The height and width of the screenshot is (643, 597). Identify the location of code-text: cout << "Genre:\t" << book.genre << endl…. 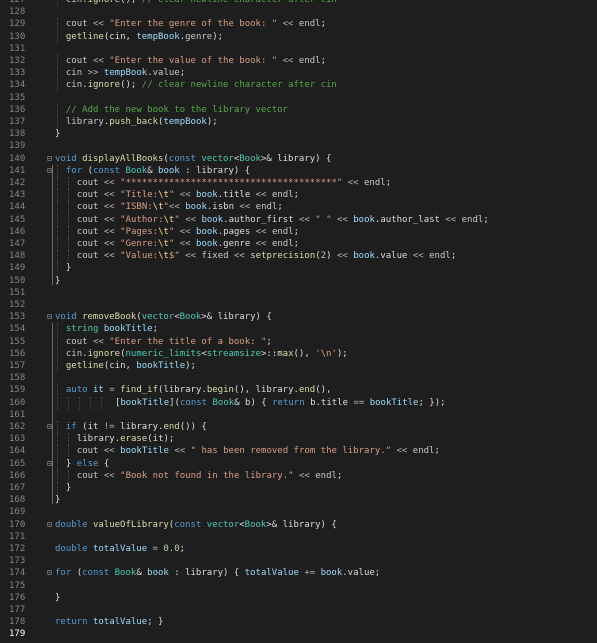
(188, 244).